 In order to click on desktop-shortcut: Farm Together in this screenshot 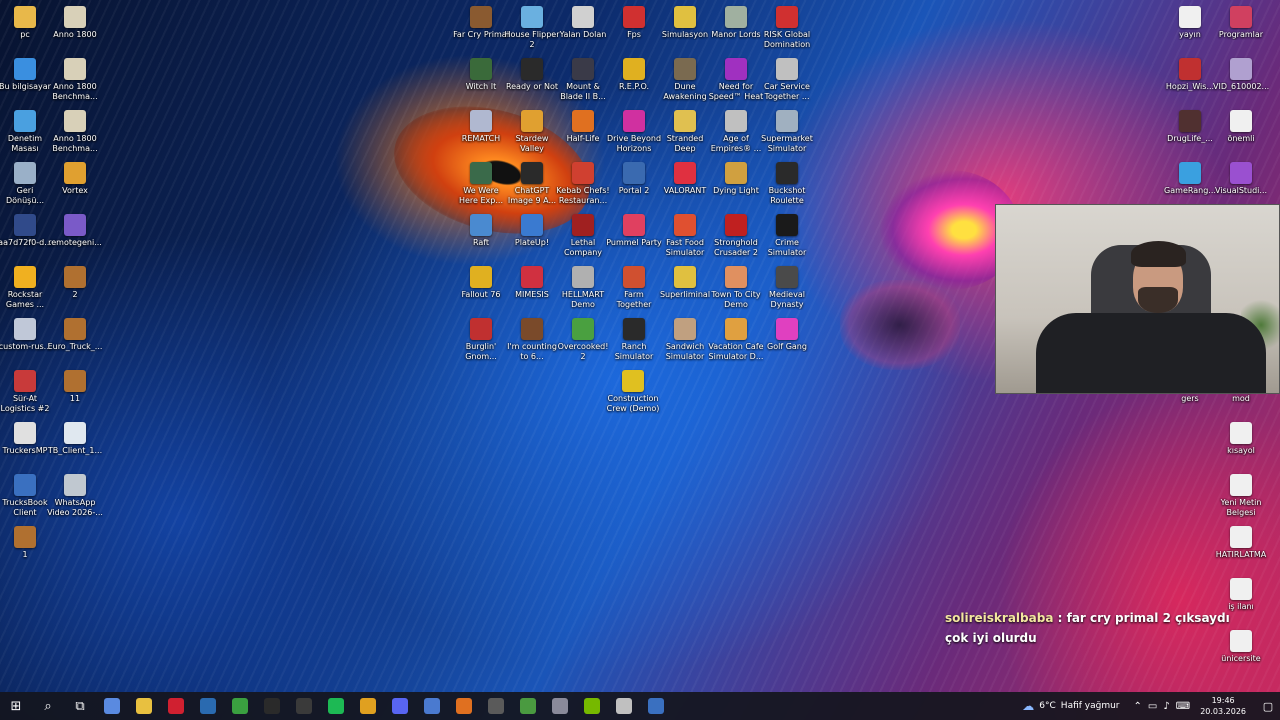, I will do `click(634, 288)`.